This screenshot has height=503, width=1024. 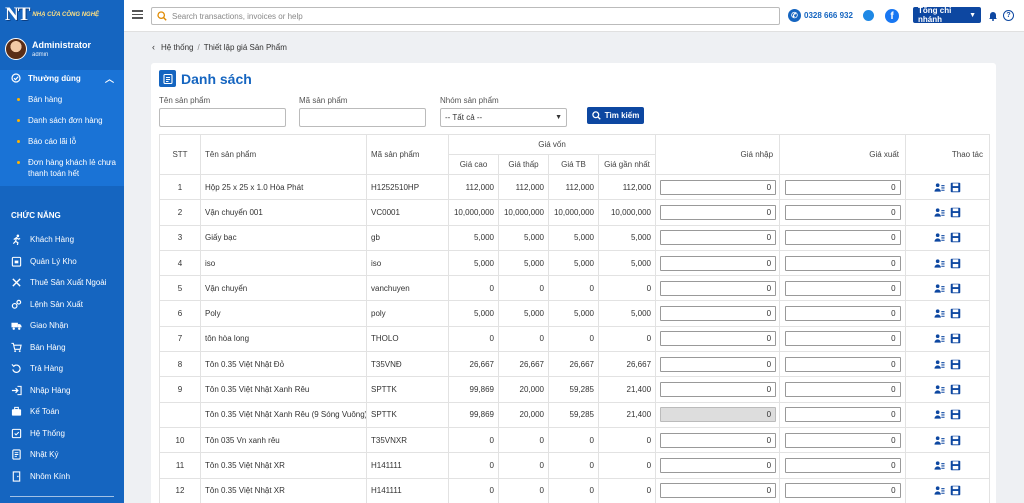 I want to click on cell-cost-high: 26,667, so click(x=473, y=364).